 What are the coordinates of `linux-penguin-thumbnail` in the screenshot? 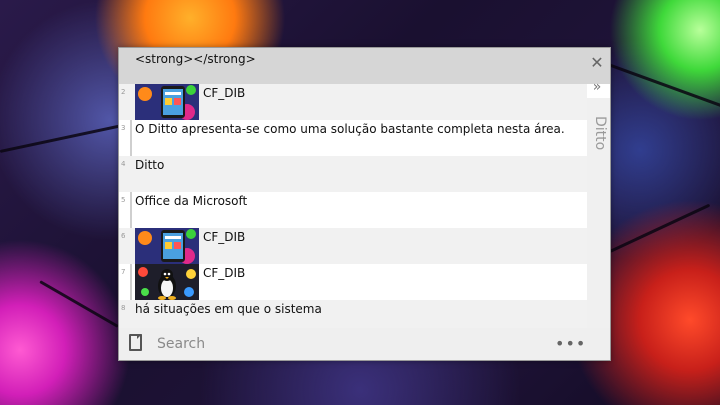 It's located at (167, 282).